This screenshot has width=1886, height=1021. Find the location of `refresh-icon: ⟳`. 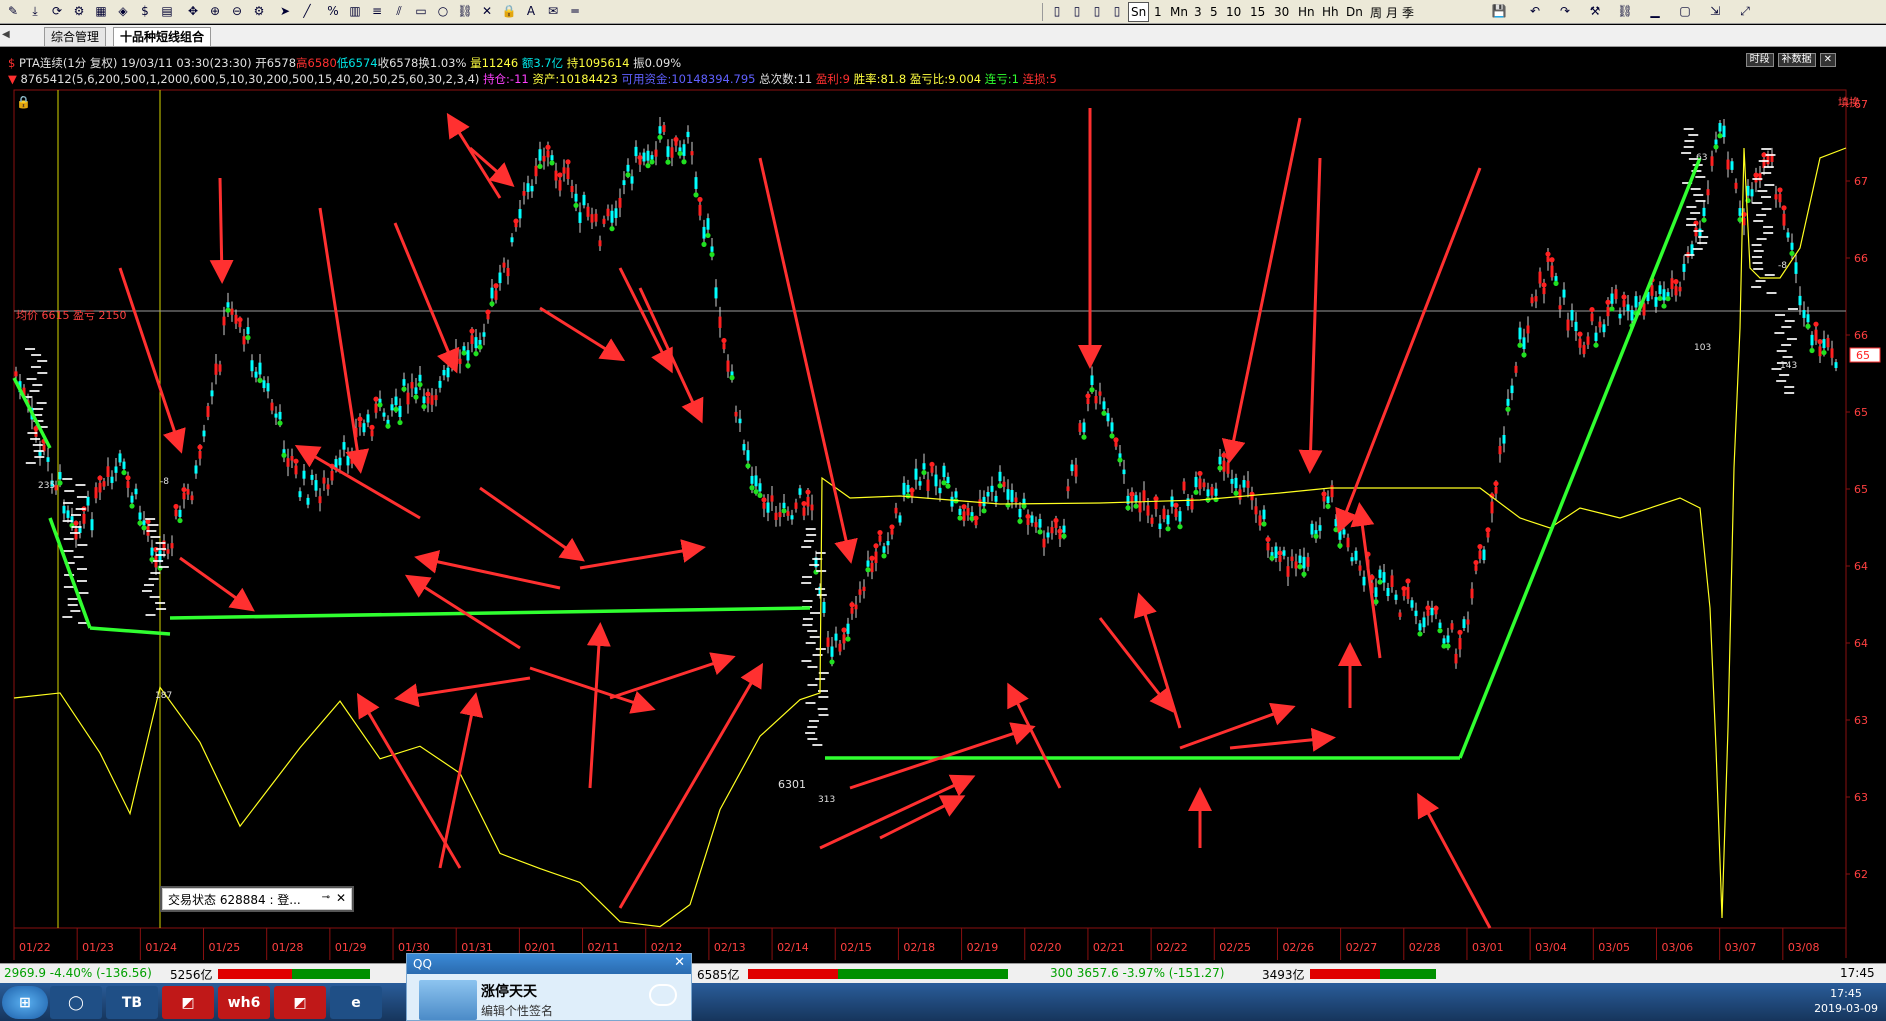

refresh-icon: ⟳ is located at coordinates (57, 11).